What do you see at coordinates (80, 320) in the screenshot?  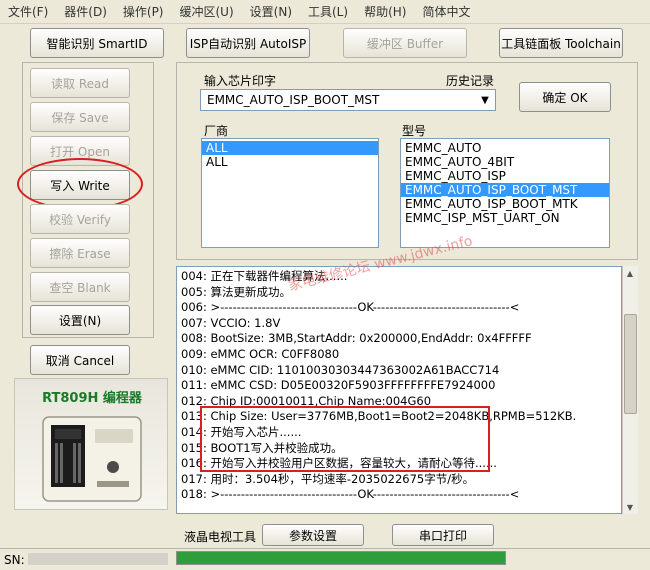 I see `settings-button: 设置(N)` at bounding box center [80, 320].